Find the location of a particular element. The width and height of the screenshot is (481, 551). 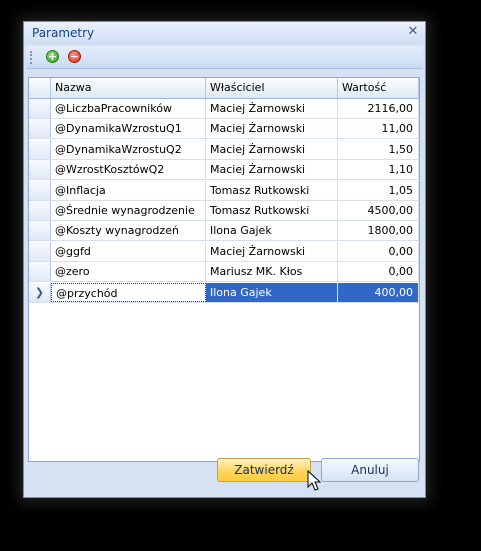

column-header-owner: Właściciel is located at coordinates (272, 88).